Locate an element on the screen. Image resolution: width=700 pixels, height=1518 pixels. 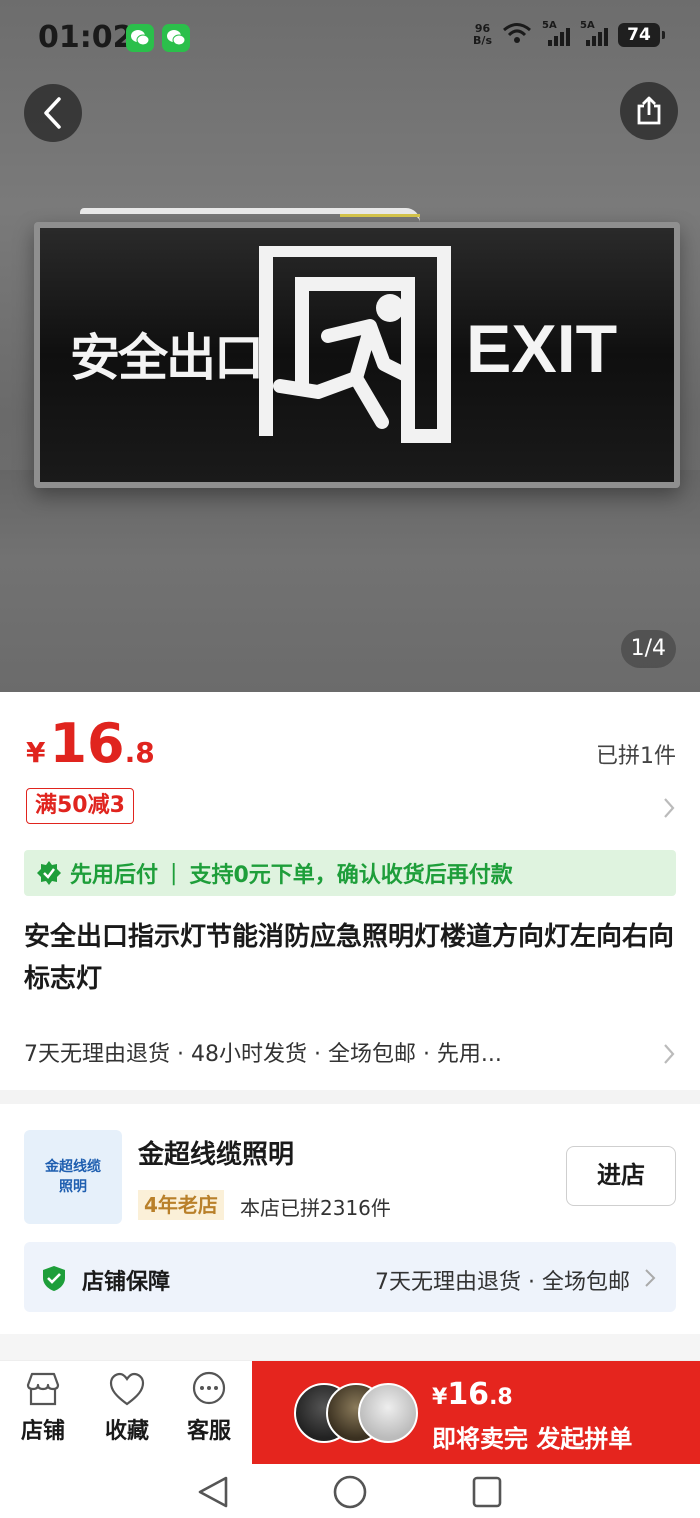
product-title: 安全出口指示灯节能消防应急照明灯楼道方向灯左向右向标志灯 is located at coordinates (349, 958).